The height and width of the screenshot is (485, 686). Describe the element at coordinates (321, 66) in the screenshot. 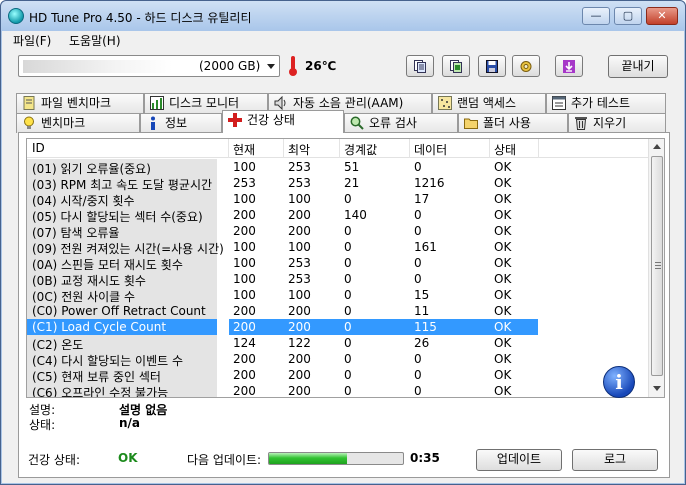

I see `temperature-value: 26℃` at that location.